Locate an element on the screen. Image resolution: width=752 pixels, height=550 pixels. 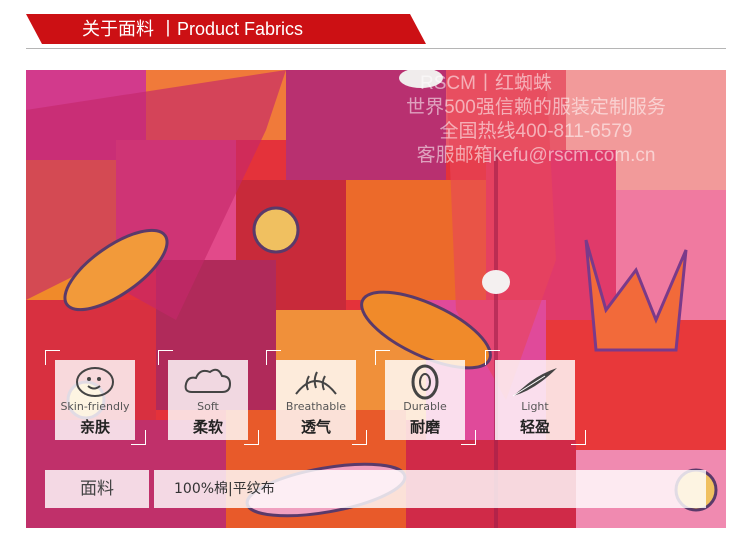
feature-card-light: Light 轻盈 is located at coordinates (535, 400).